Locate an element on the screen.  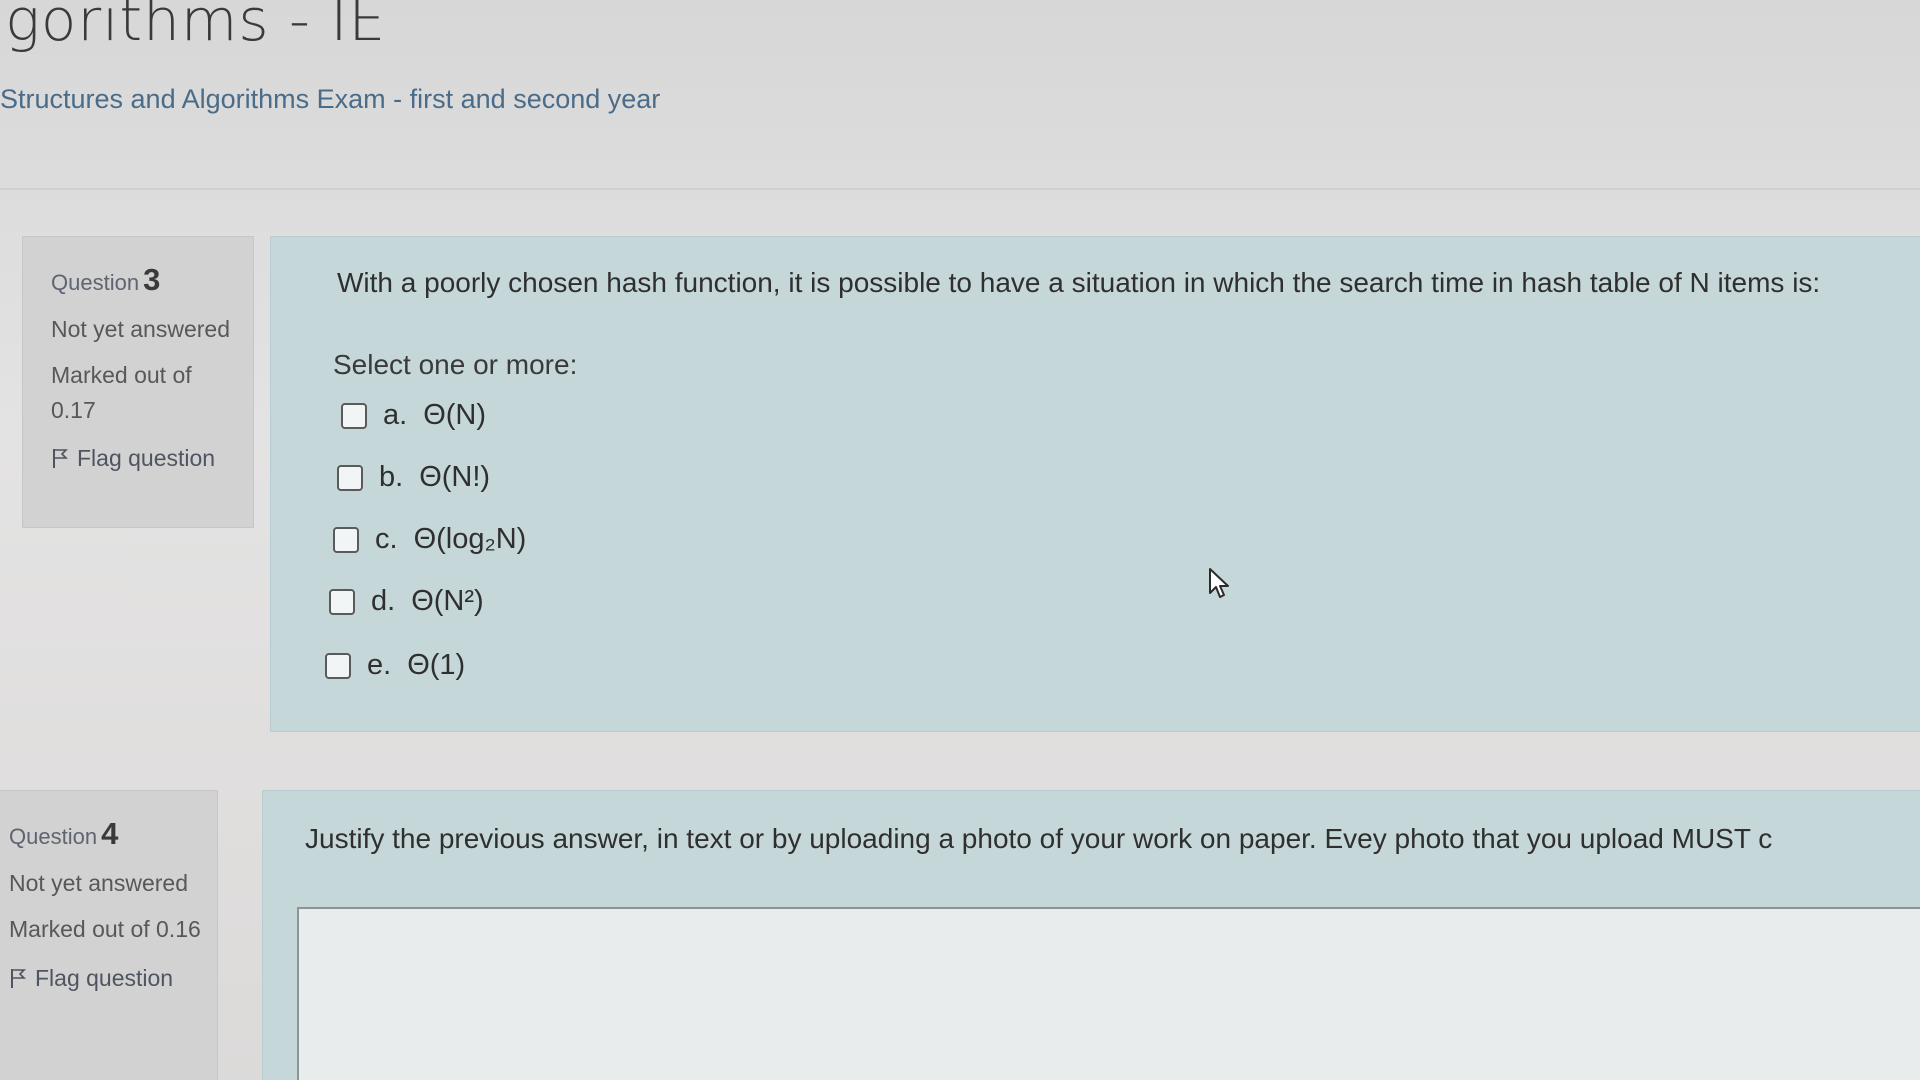
answer-textarea is located at coordinates (1108, 993).